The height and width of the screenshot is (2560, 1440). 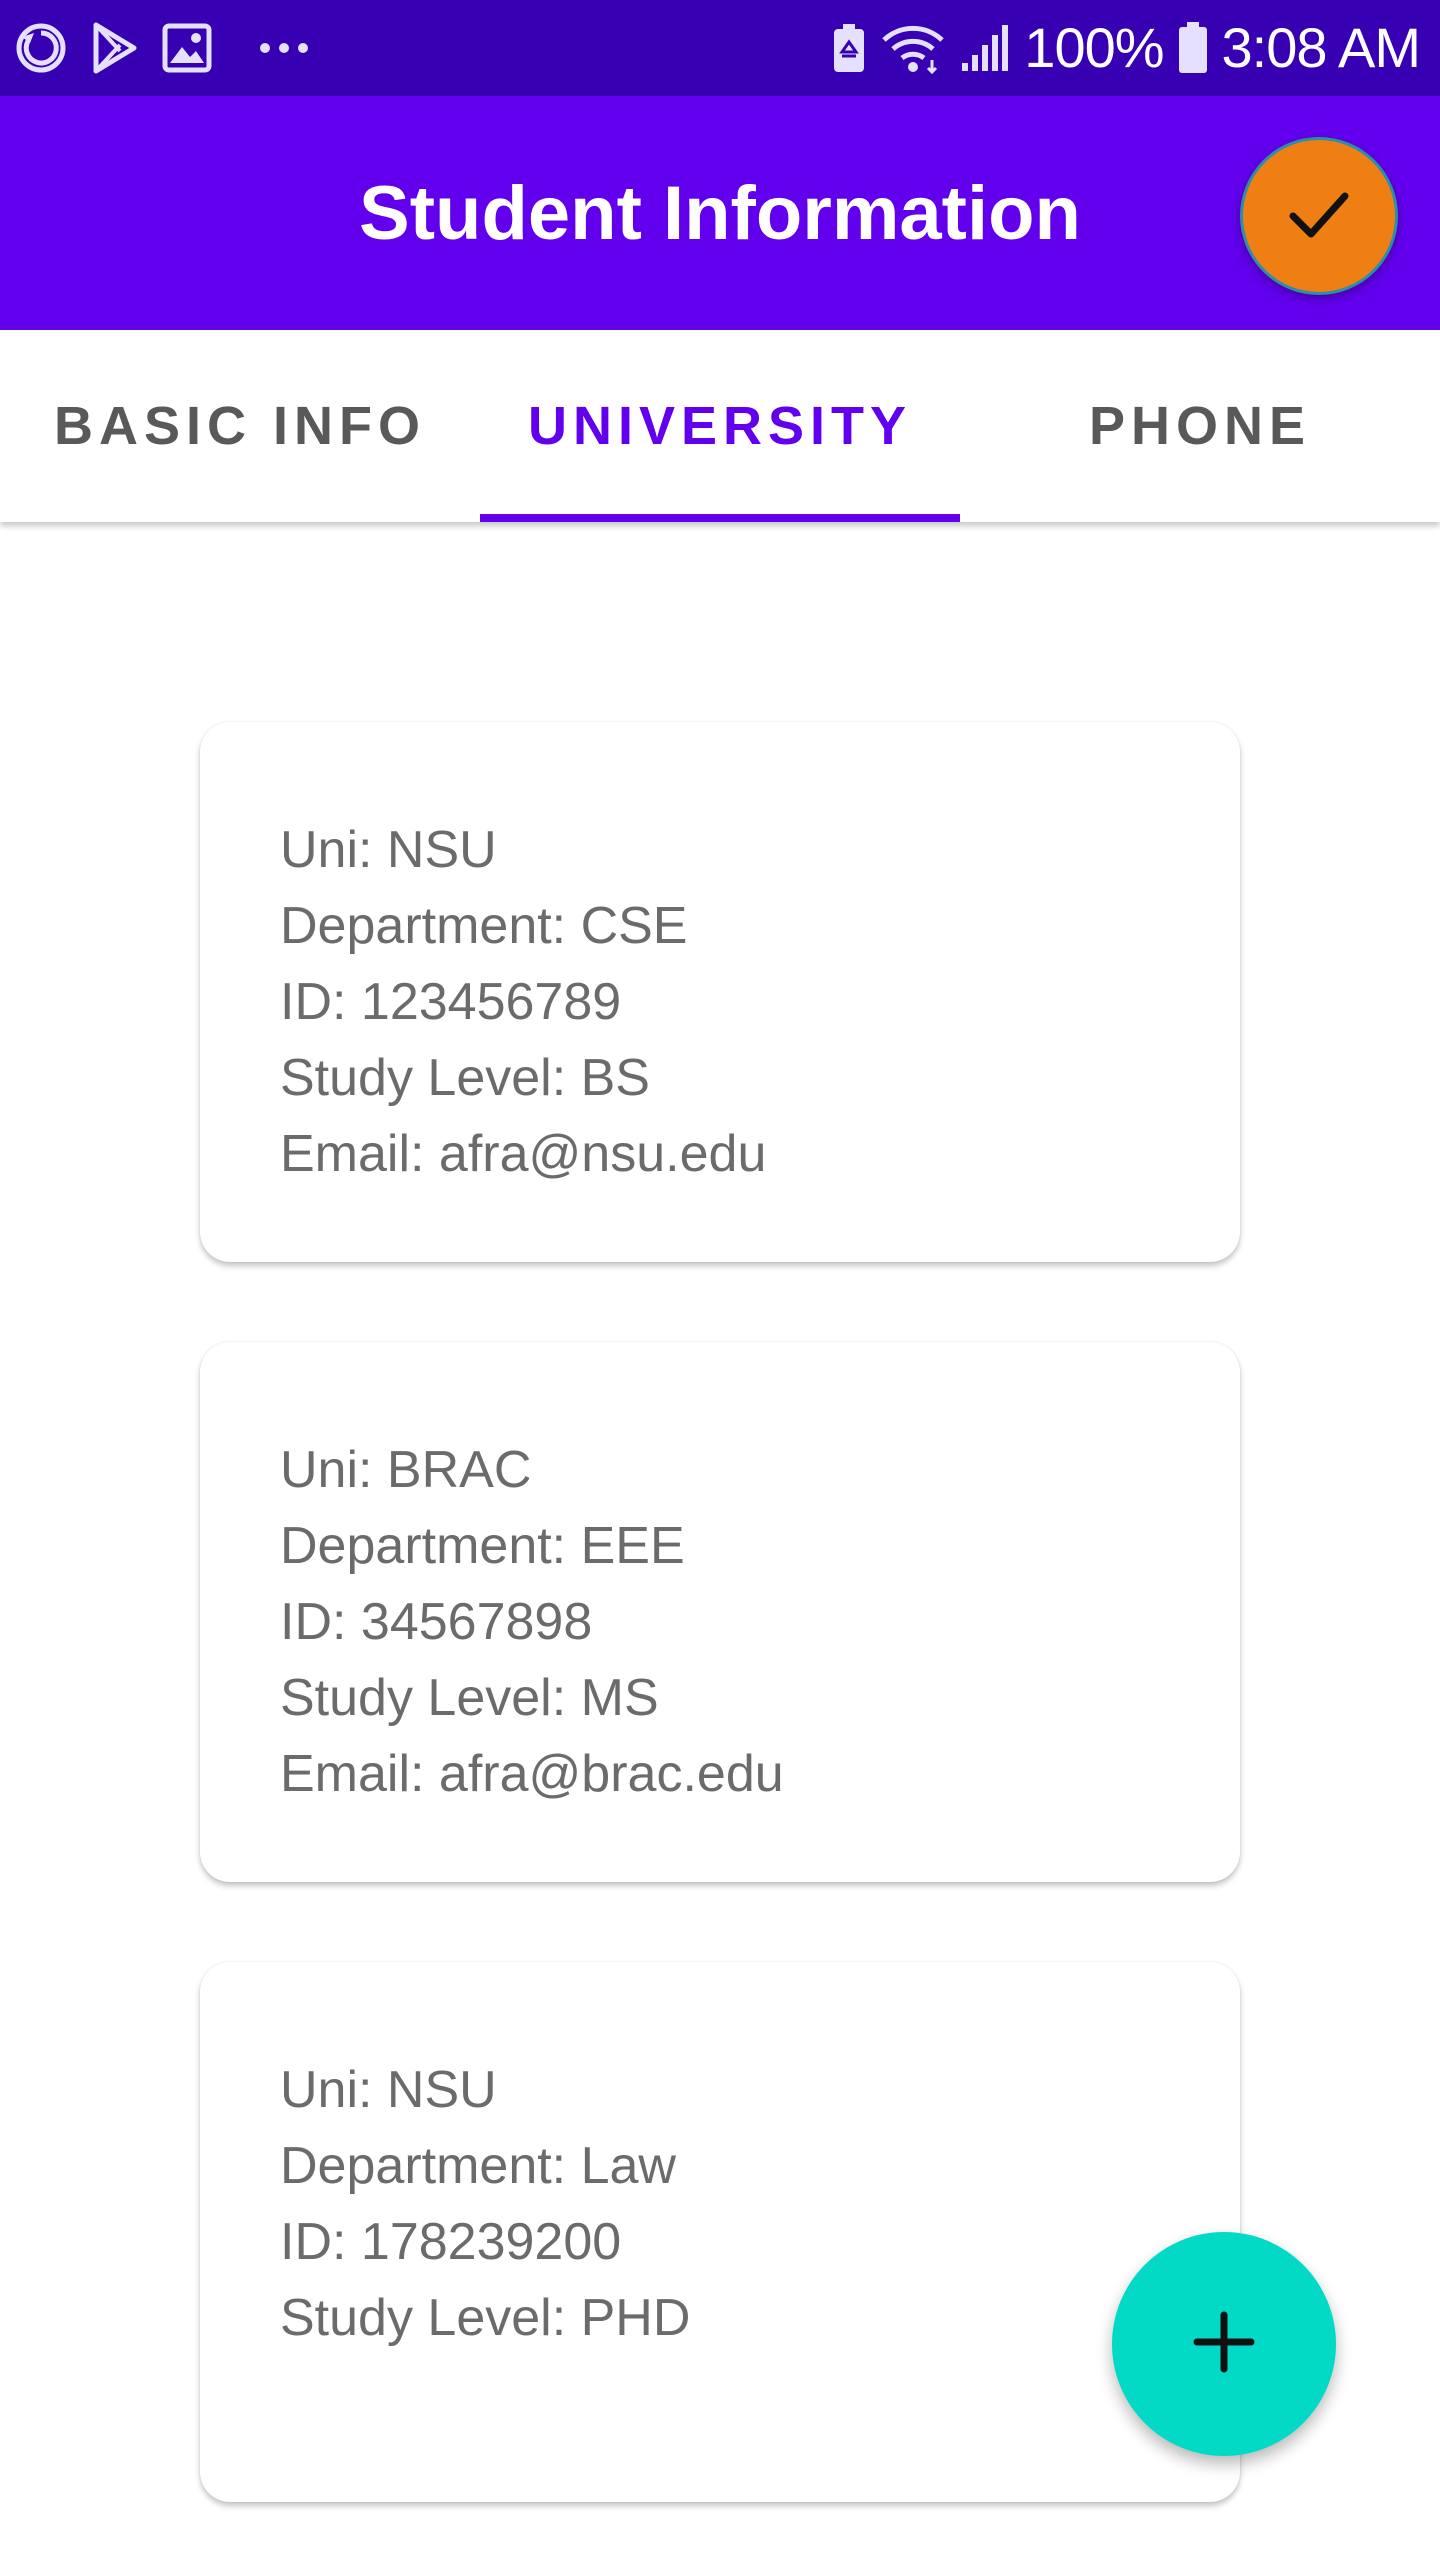 I want to click on add-button, so click(x=1224, y=2344).